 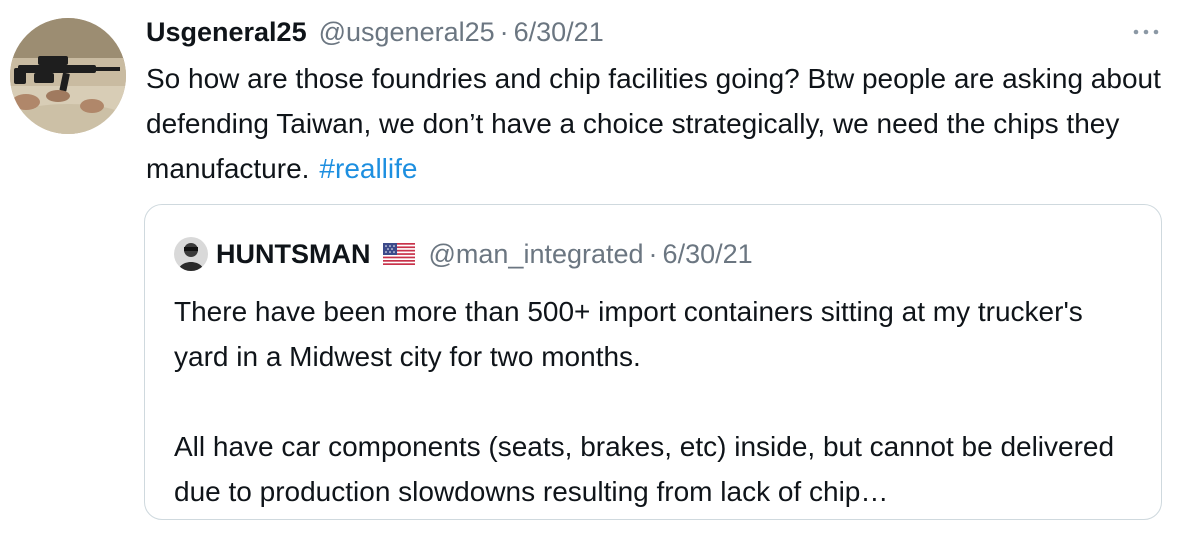 I want to click on author-display-name: Usgeneral25, so click(x=226, y=32).